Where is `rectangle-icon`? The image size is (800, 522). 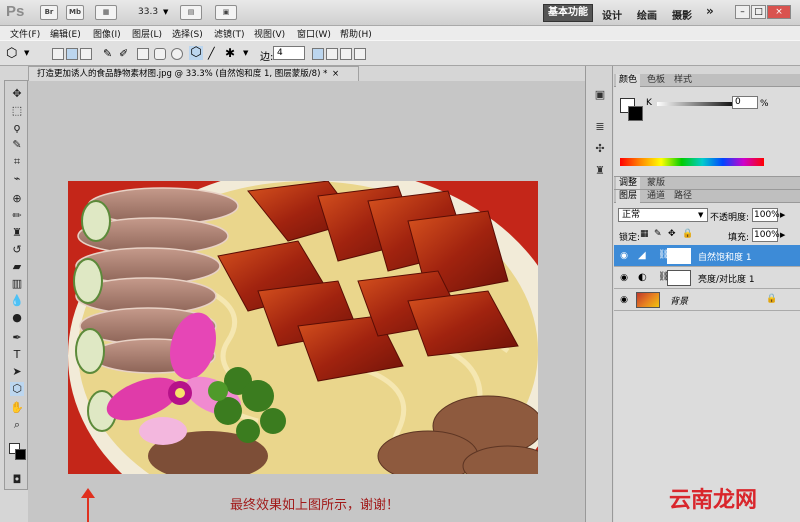
rectangle-icon is located at coordinates (143, 54).